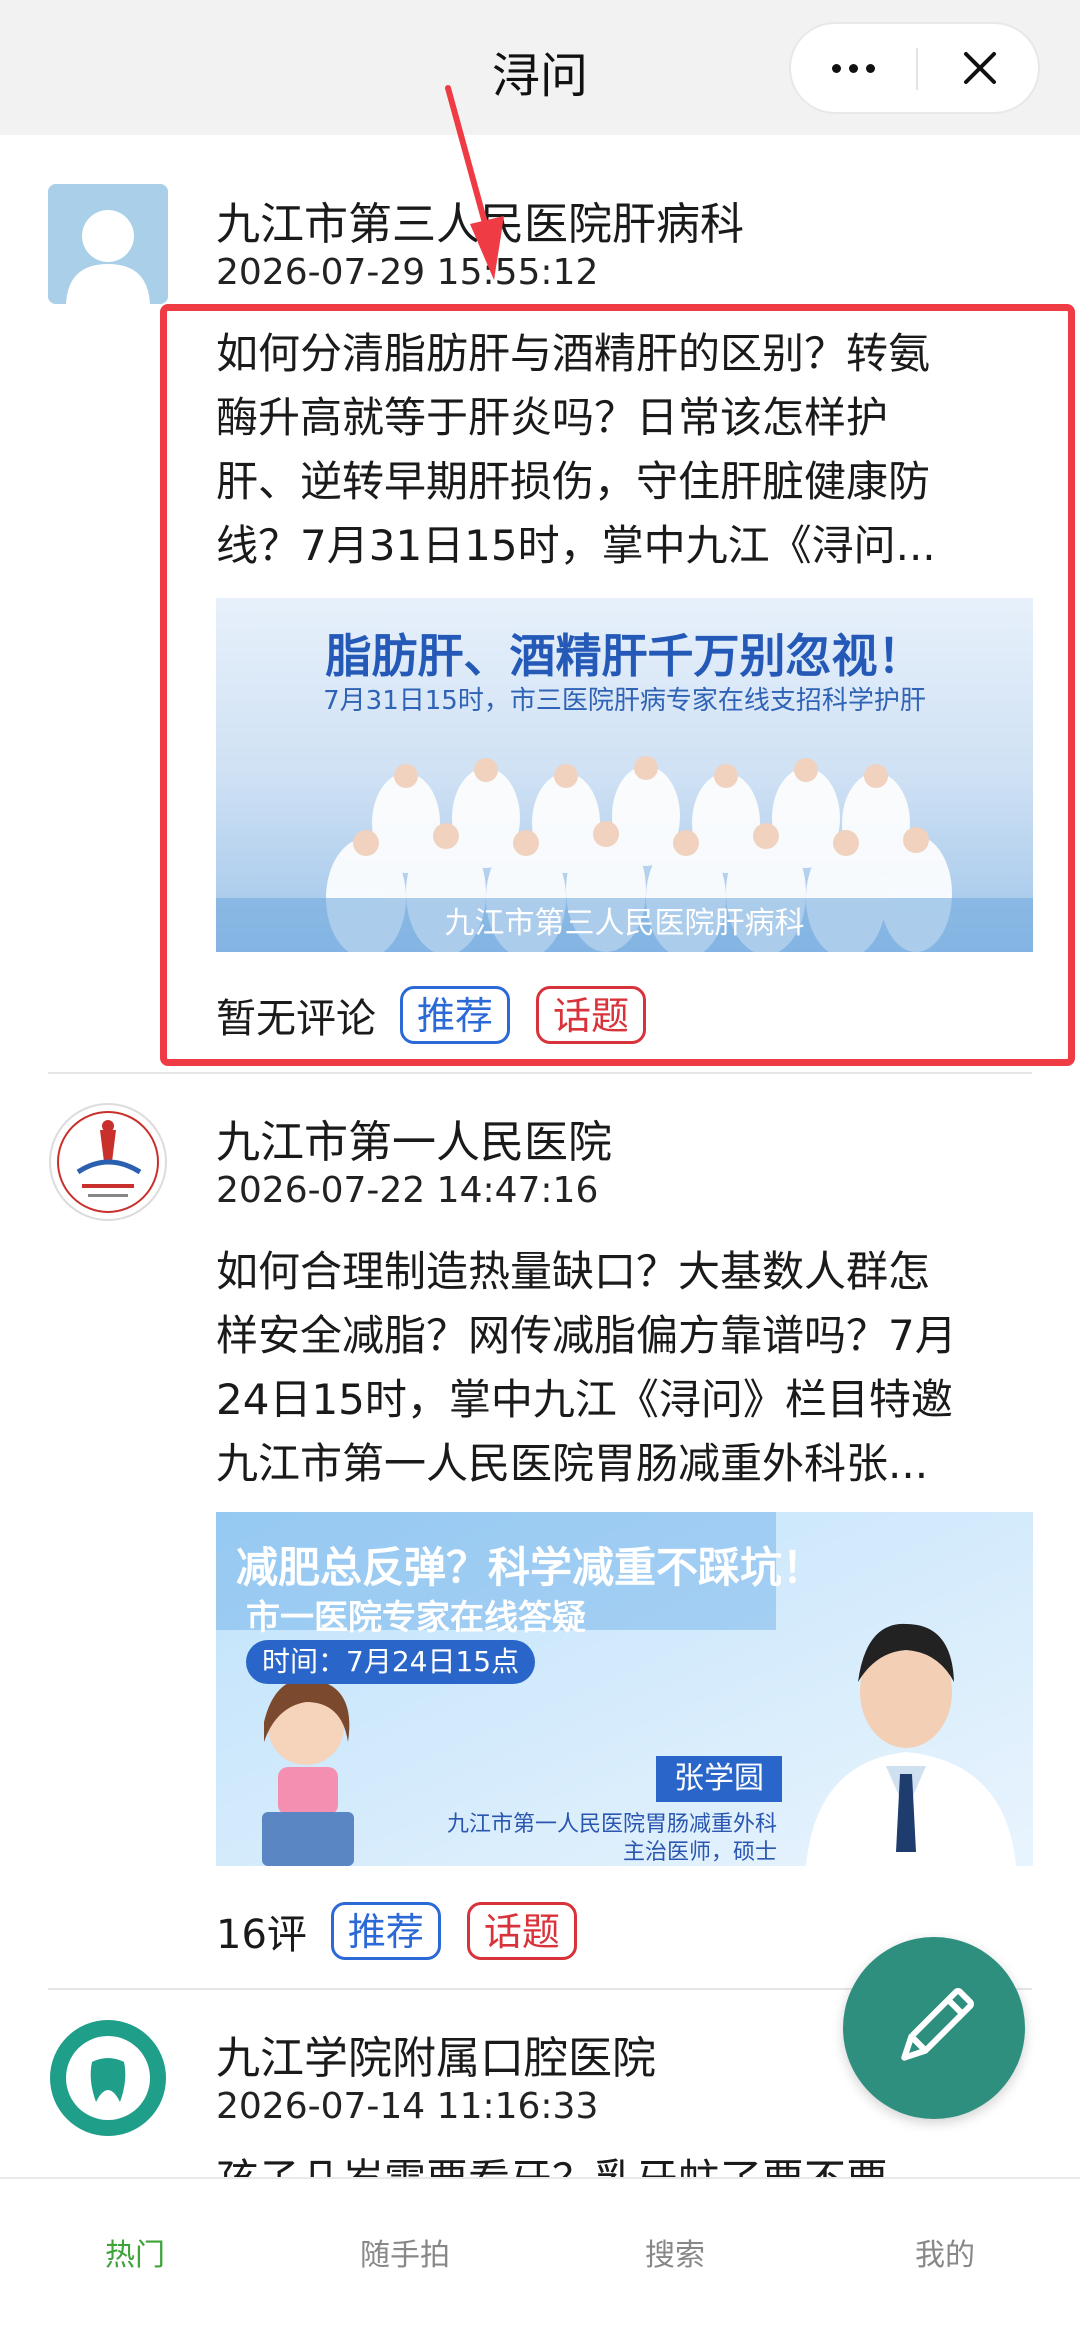  What do you see at coordinates (540, 67) in the screenshot?
I see `top-bar: 浔问` at bounding box center [540, 67].